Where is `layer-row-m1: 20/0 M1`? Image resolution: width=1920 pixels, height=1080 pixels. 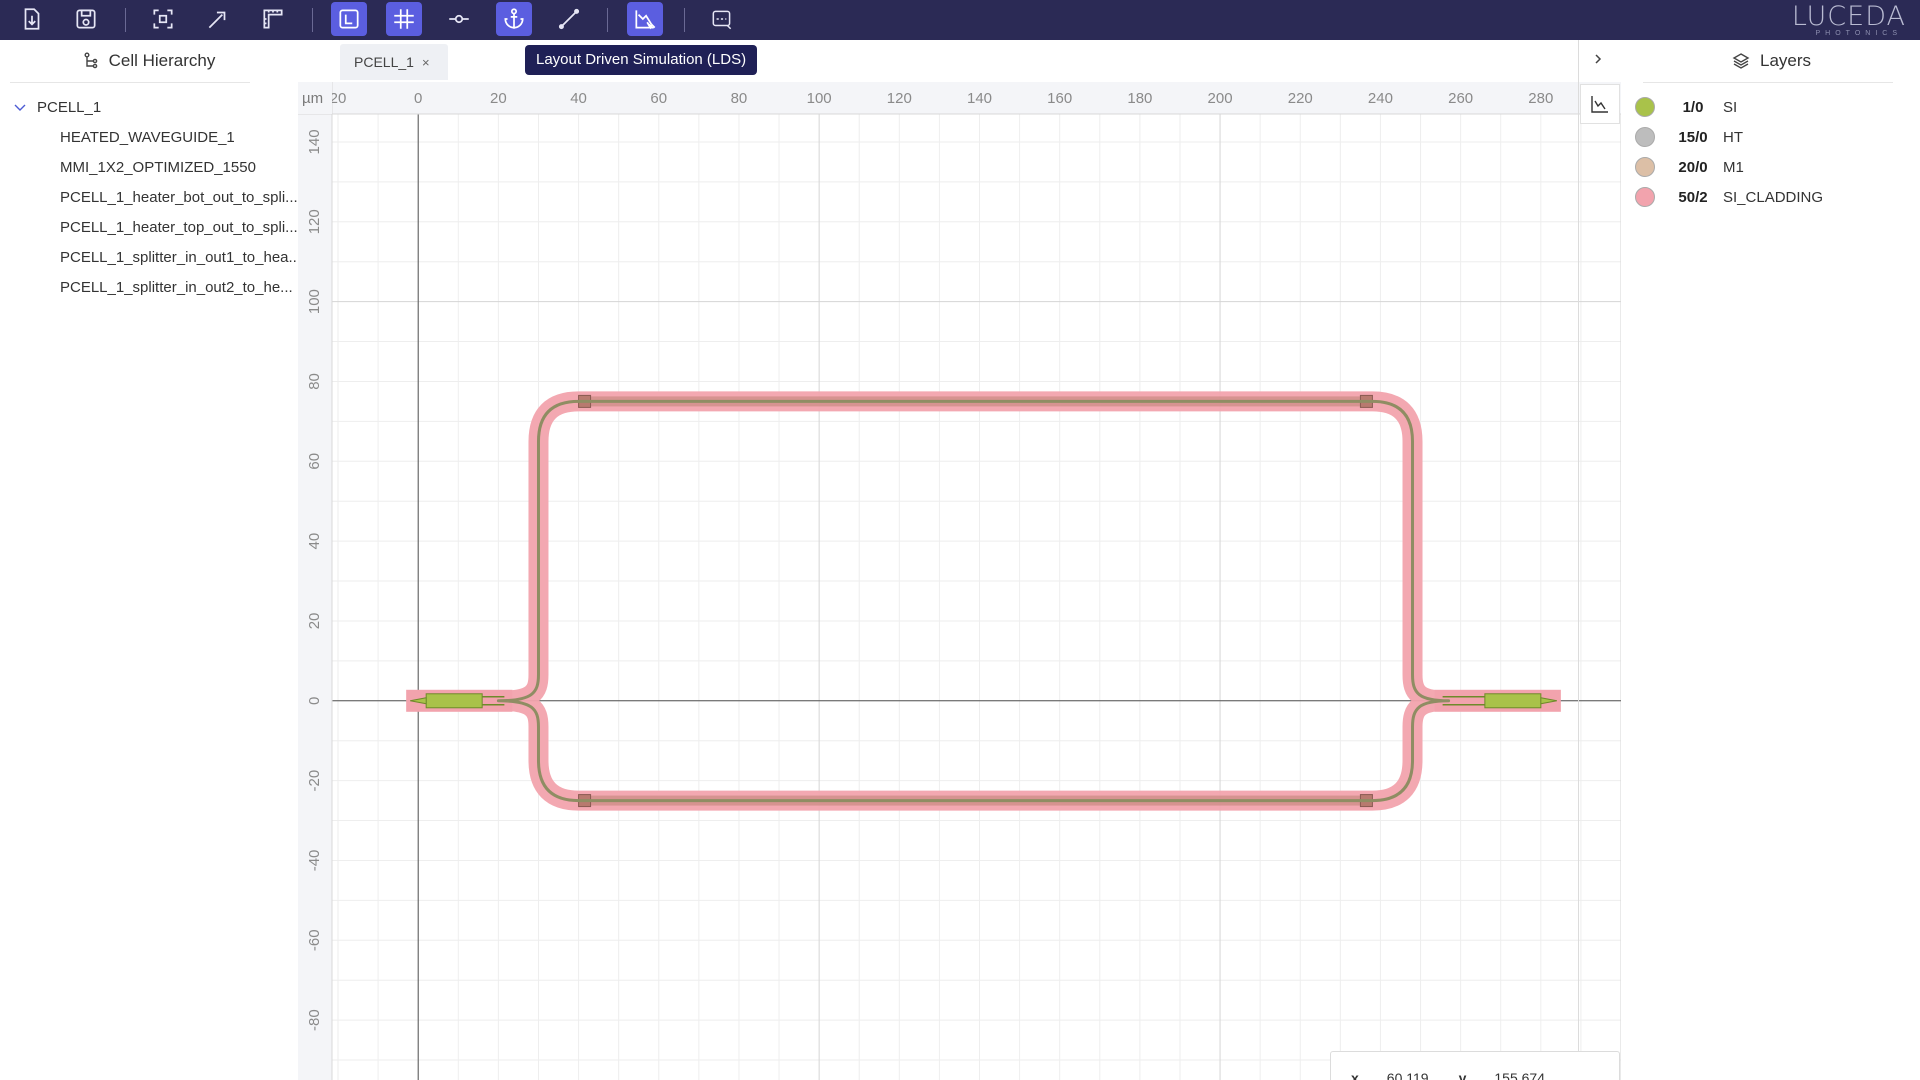
layer-row-m1: 20/0 M1 is located at coordinates (1775, 167).